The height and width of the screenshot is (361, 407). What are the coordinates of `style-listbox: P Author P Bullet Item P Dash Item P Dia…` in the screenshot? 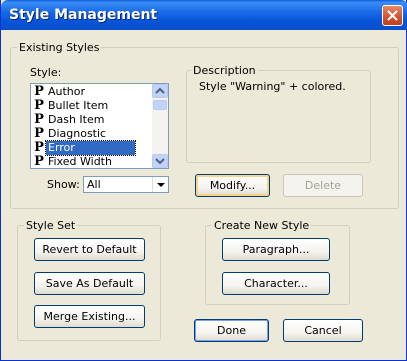 It's located at (99, 126).